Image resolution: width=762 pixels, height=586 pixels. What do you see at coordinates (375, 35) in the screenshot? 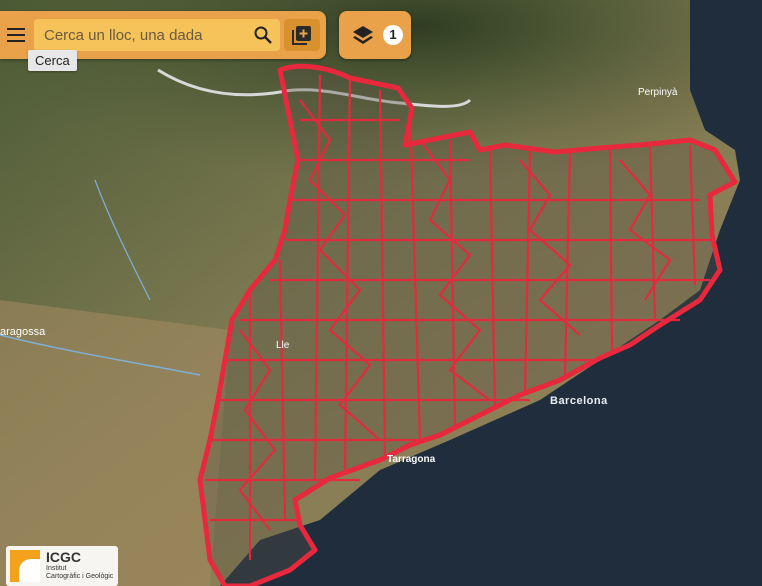
I see `layers-button: 1` at bounding box center [375, 35].